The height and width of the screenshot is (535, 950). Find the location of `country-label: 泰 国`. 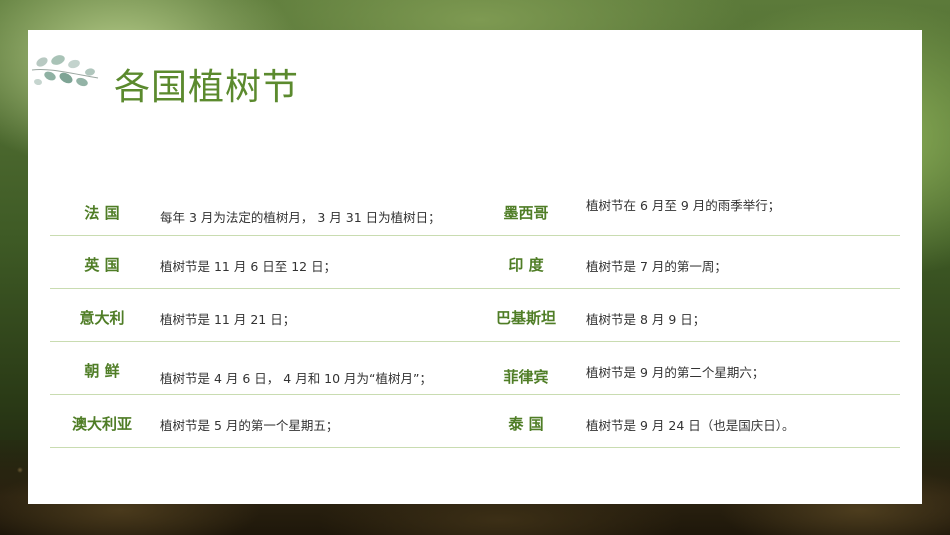

country-label: 泰 国 is located at coordinates (526, 424).